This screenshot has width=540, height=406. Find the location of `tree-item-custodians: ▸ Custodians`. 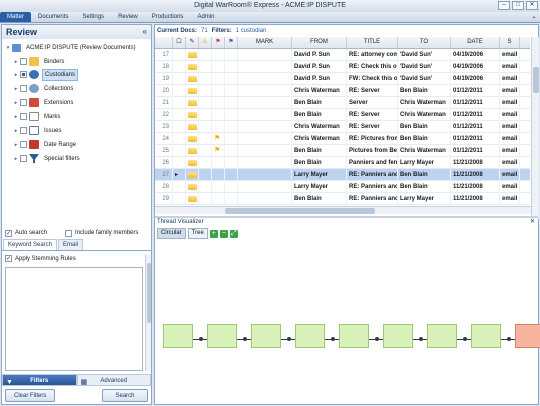

tree-item-custodians: ▸ Custodians is located at coordinates (45, 74).